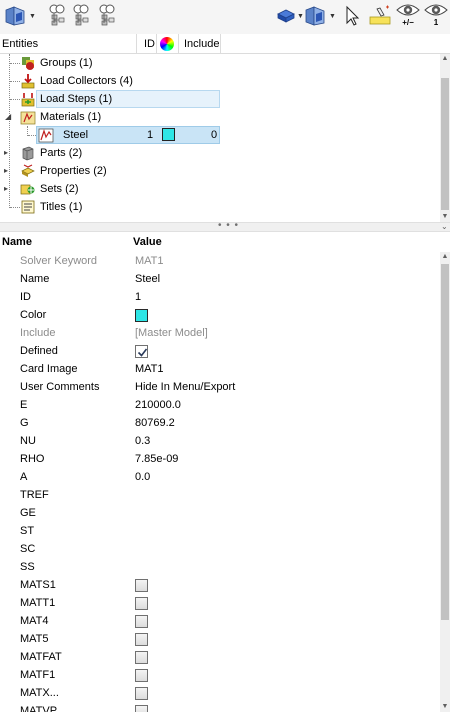  Describe the element at coordinates (220, 549) in the screenshot. I see `property-row: SC` at that location.